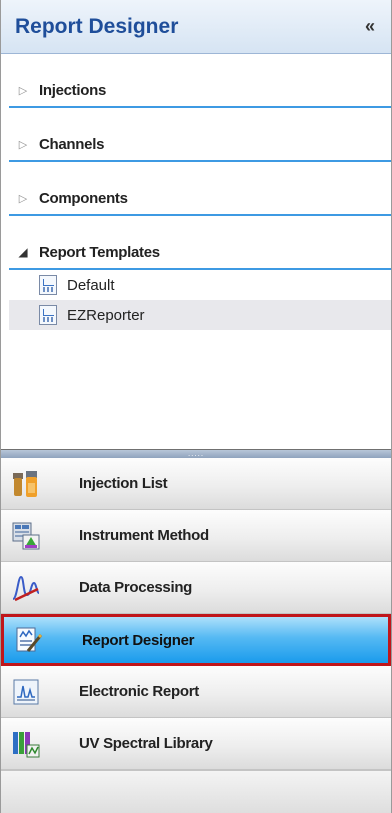 Image resolution: width=392 pixels, height=813 pixels. What do you see at coordinates (26, 484) in the screenshot?
I see `injection-list-icon` at bounding box center [26, 484].